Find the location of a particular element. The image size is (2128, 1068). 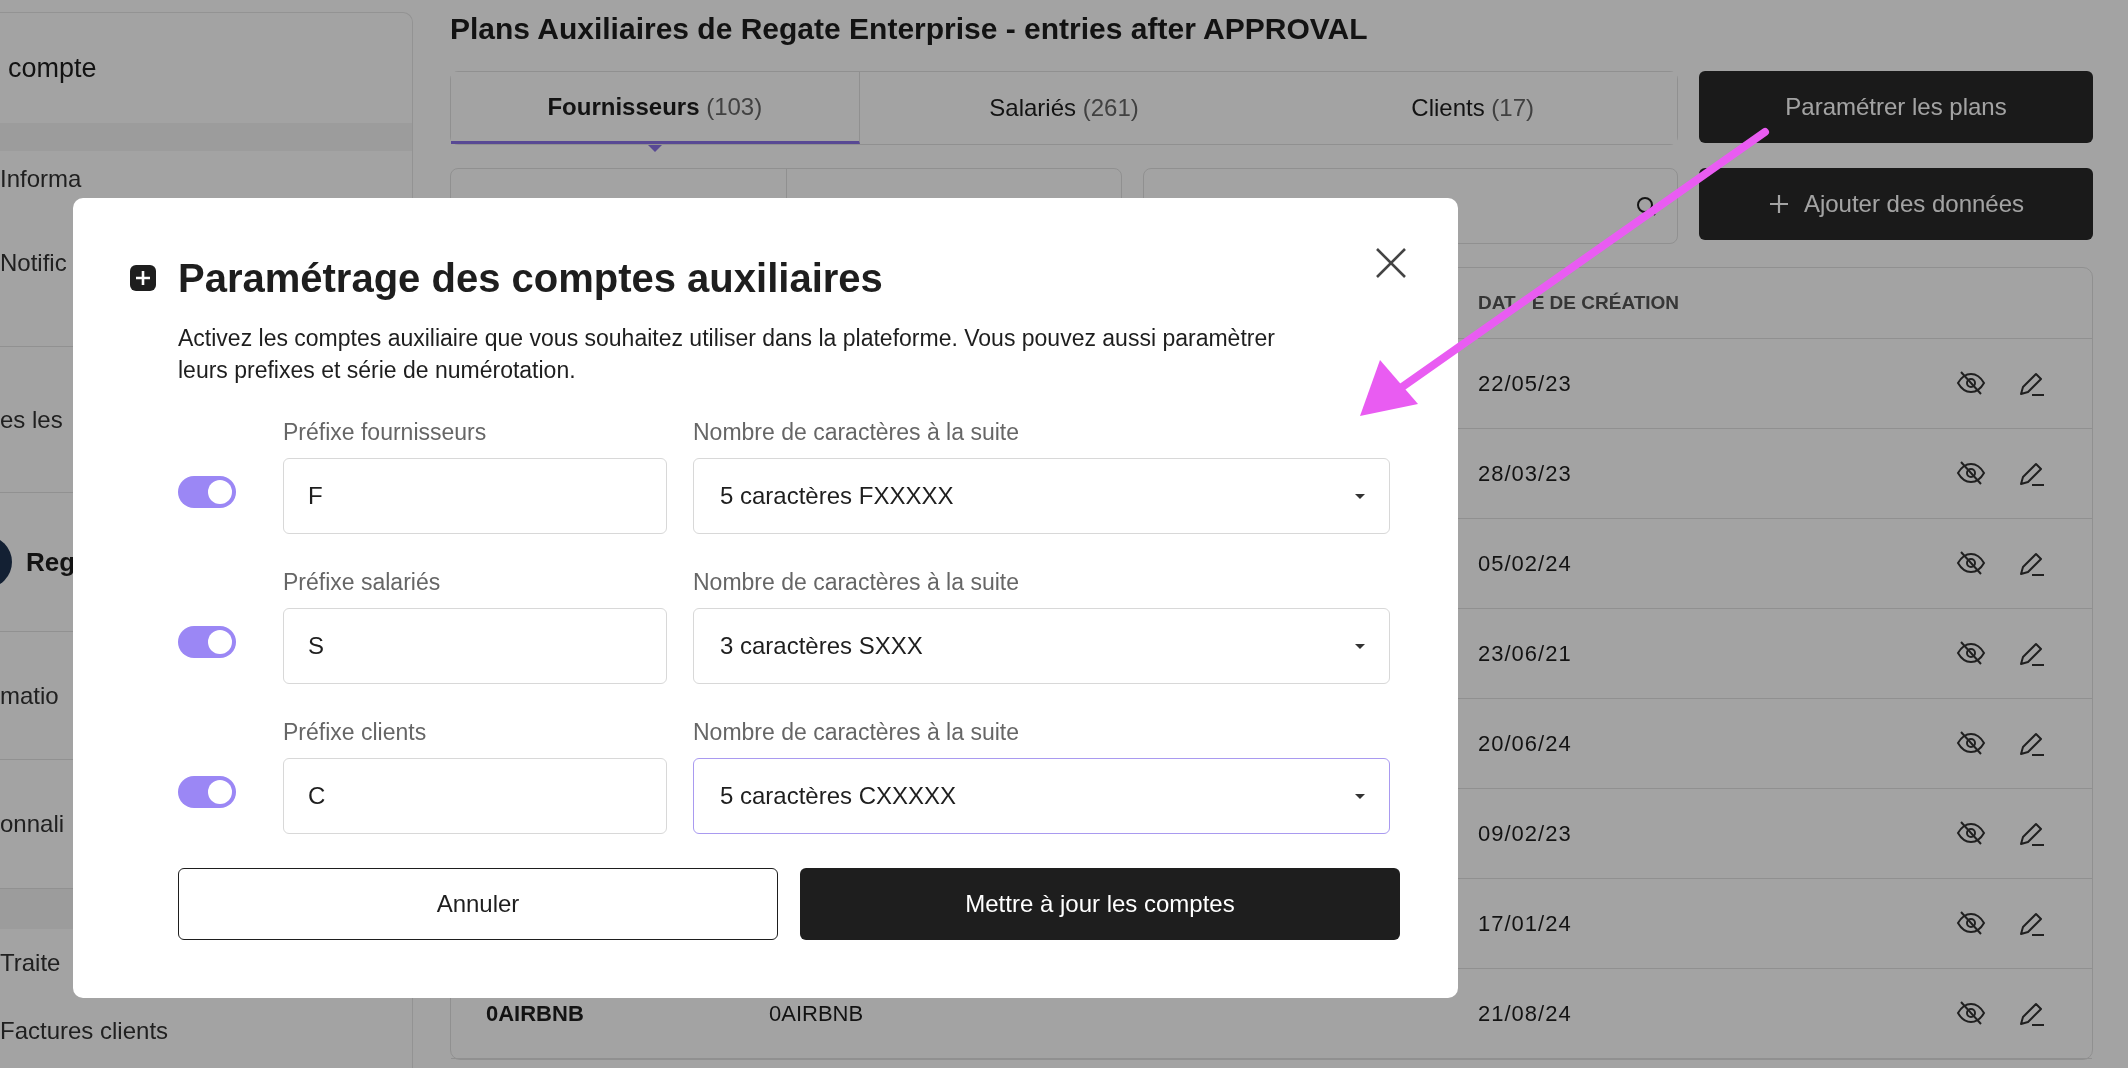

column-header: DAT is located at coordinates (1497, 303).